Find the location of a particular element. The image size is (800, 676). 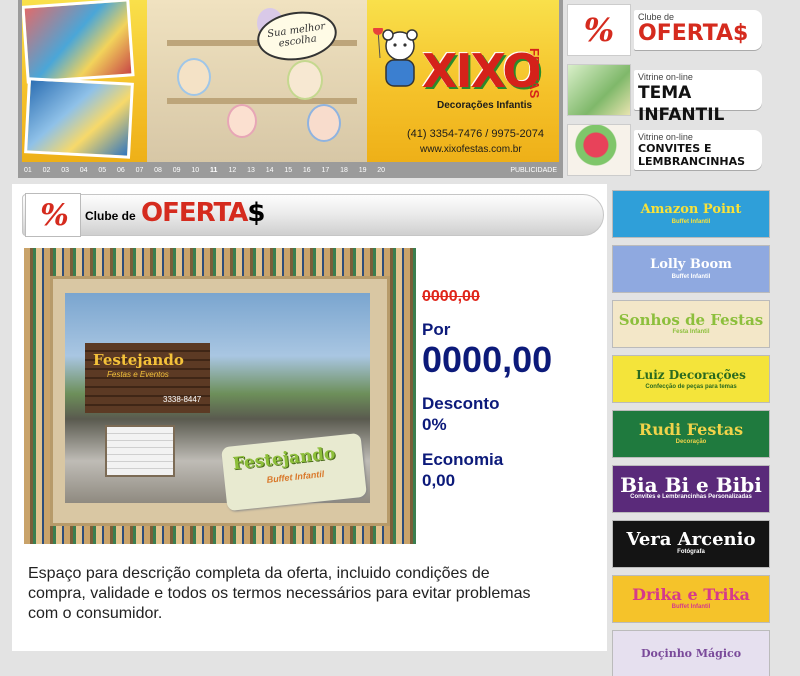

sponsor-subtitle: Decoração is located at coordinates (691, 442).